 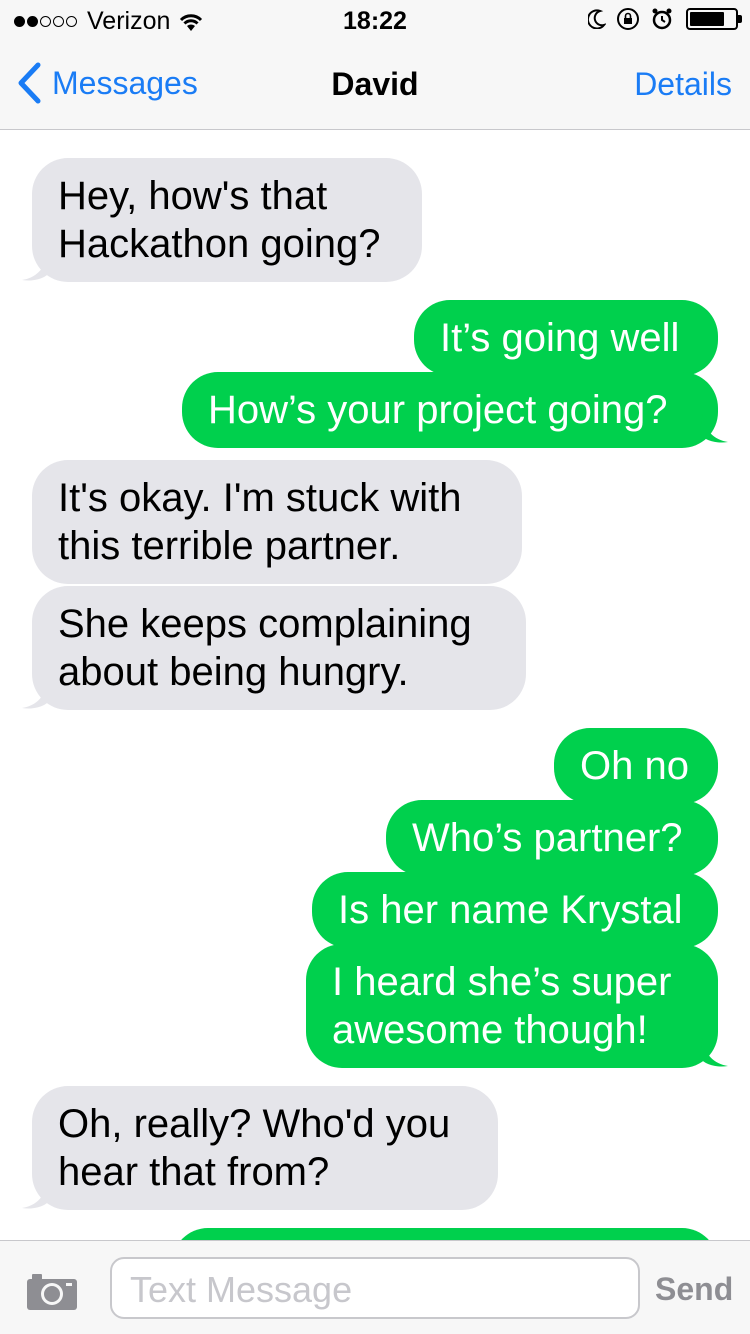 I want to click on message-text: Is her name Krystal, so click(x=510, y=910).